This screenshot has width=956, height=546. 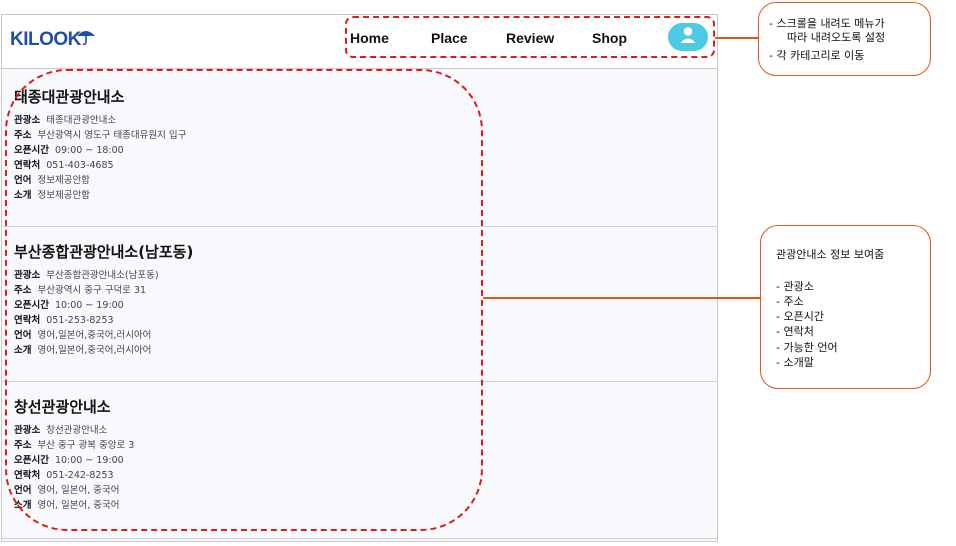 What do you see at coordinates (45, 40) in the screenshot?
I see `logo: KILOOK` at bounding box center [45, 40].